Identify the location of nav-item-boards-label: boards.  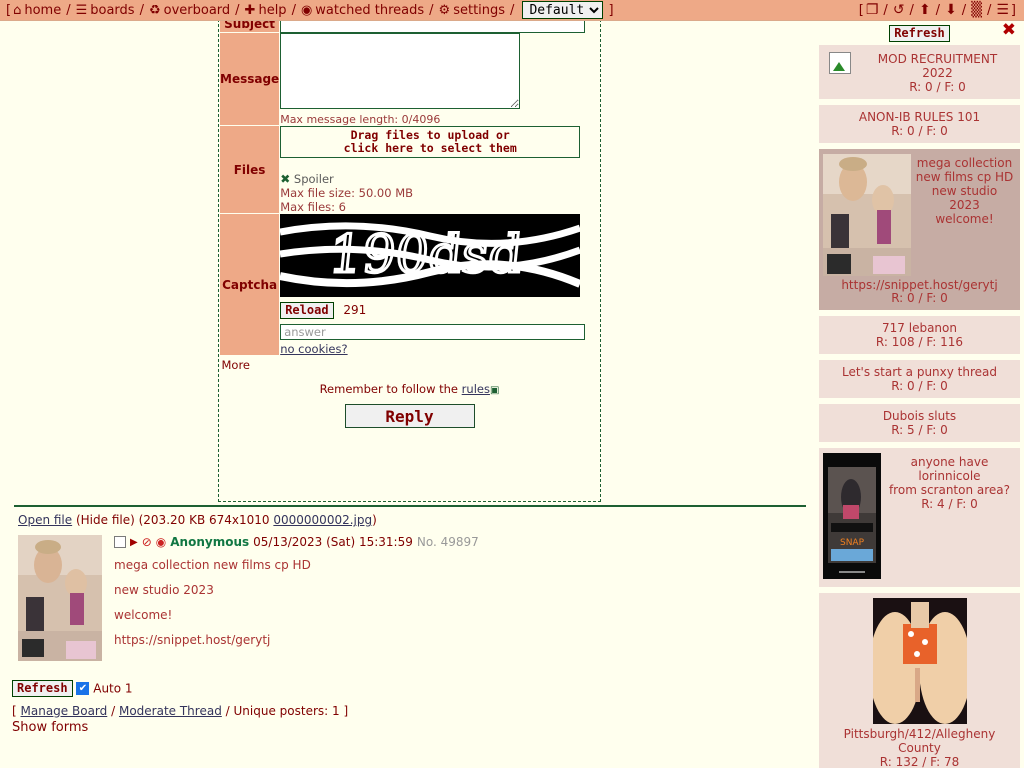
(112, 10).